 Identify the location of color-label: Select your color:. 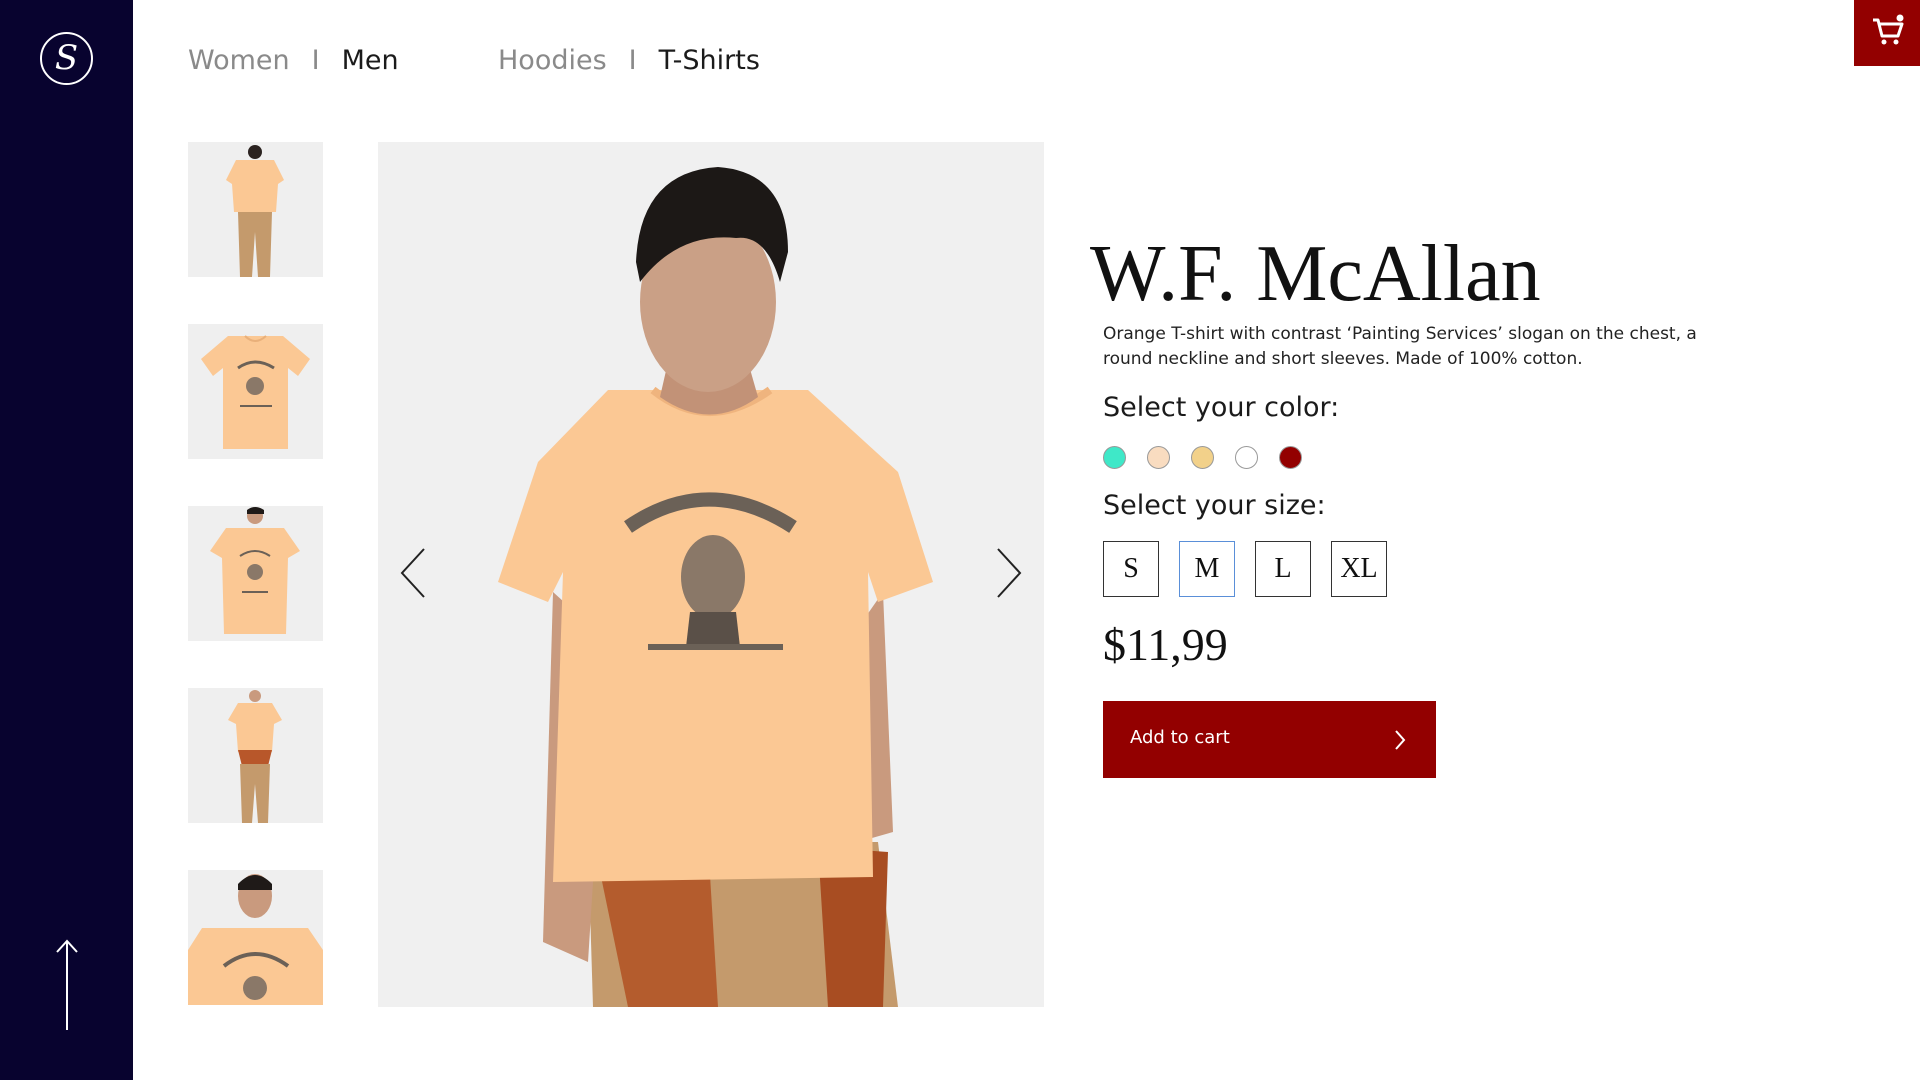
(1221, 407).